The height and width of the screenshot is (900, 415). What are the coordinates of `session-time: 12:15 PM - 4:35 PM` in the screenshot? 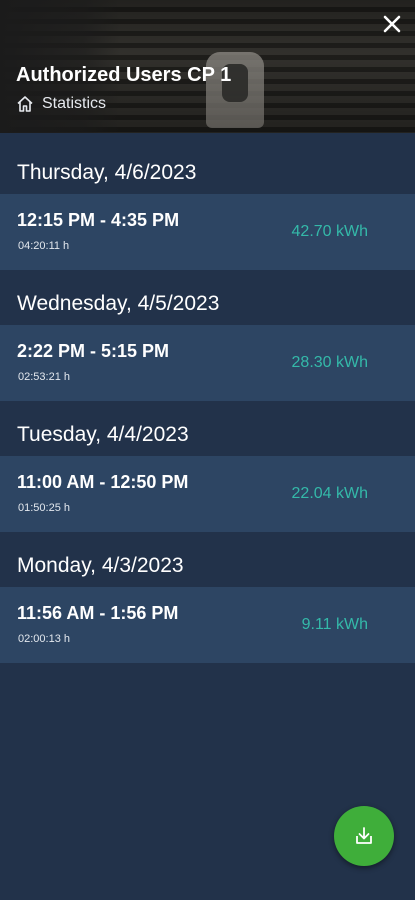 It's located at (98, 220).